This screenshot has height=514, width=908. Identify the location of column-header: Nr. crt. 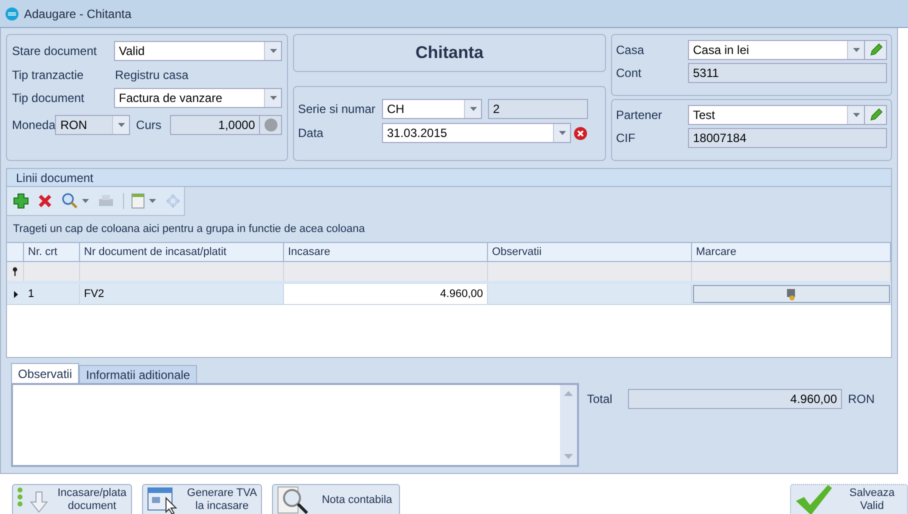
(52, 252).